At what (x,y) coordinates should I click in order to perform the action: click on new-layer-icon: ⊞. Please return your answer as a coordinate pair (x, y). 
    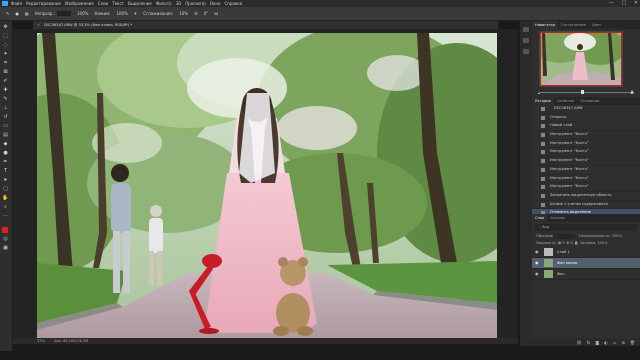
    Looking at the image, I should click on (623, 342).